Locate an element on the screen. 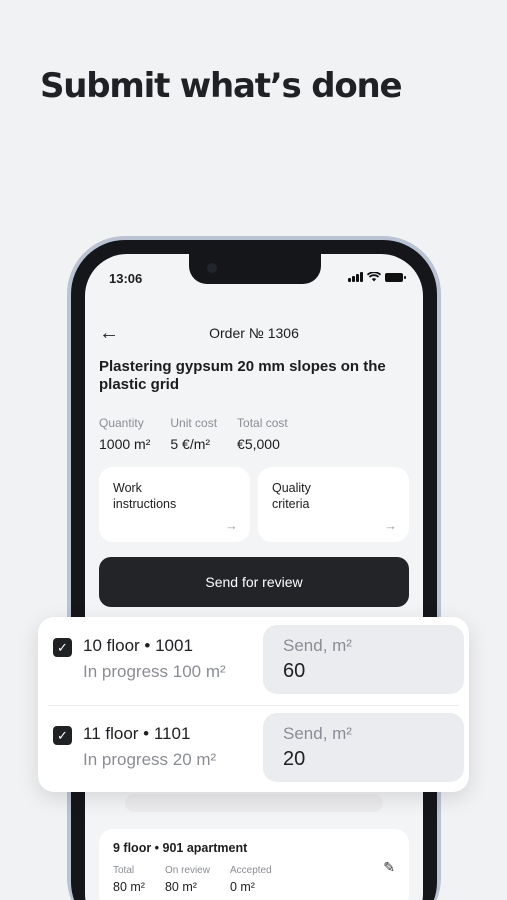 This screenshot has width=507, height=900. stat-label: Total cost is located at coordinates (262, 423).